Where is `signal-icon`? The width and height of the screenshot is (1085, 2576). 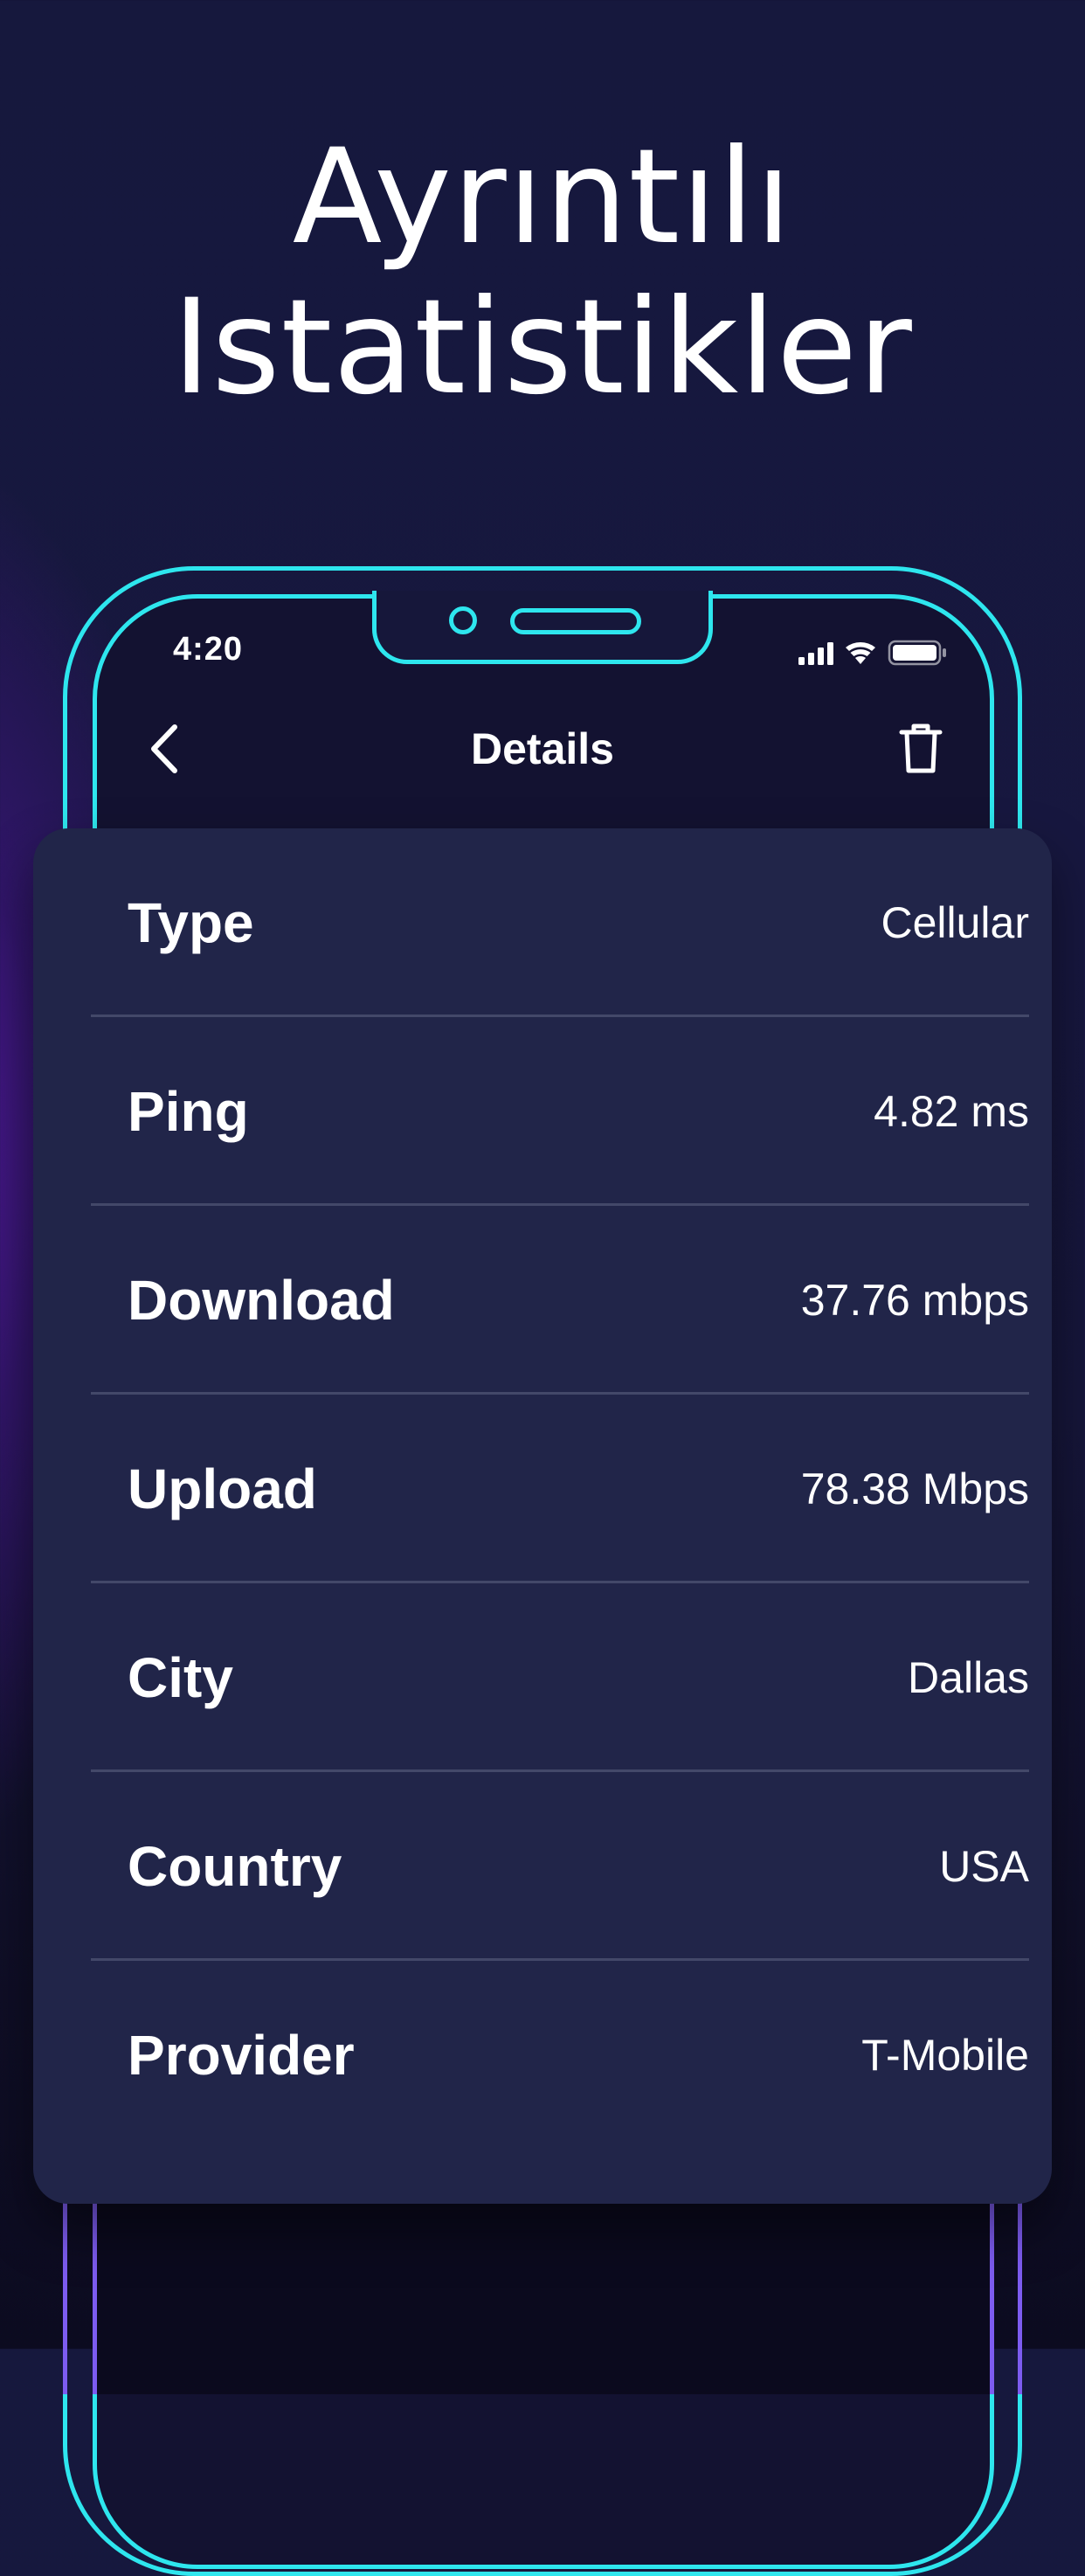 signal-icon is located at coordinates (815, 653).